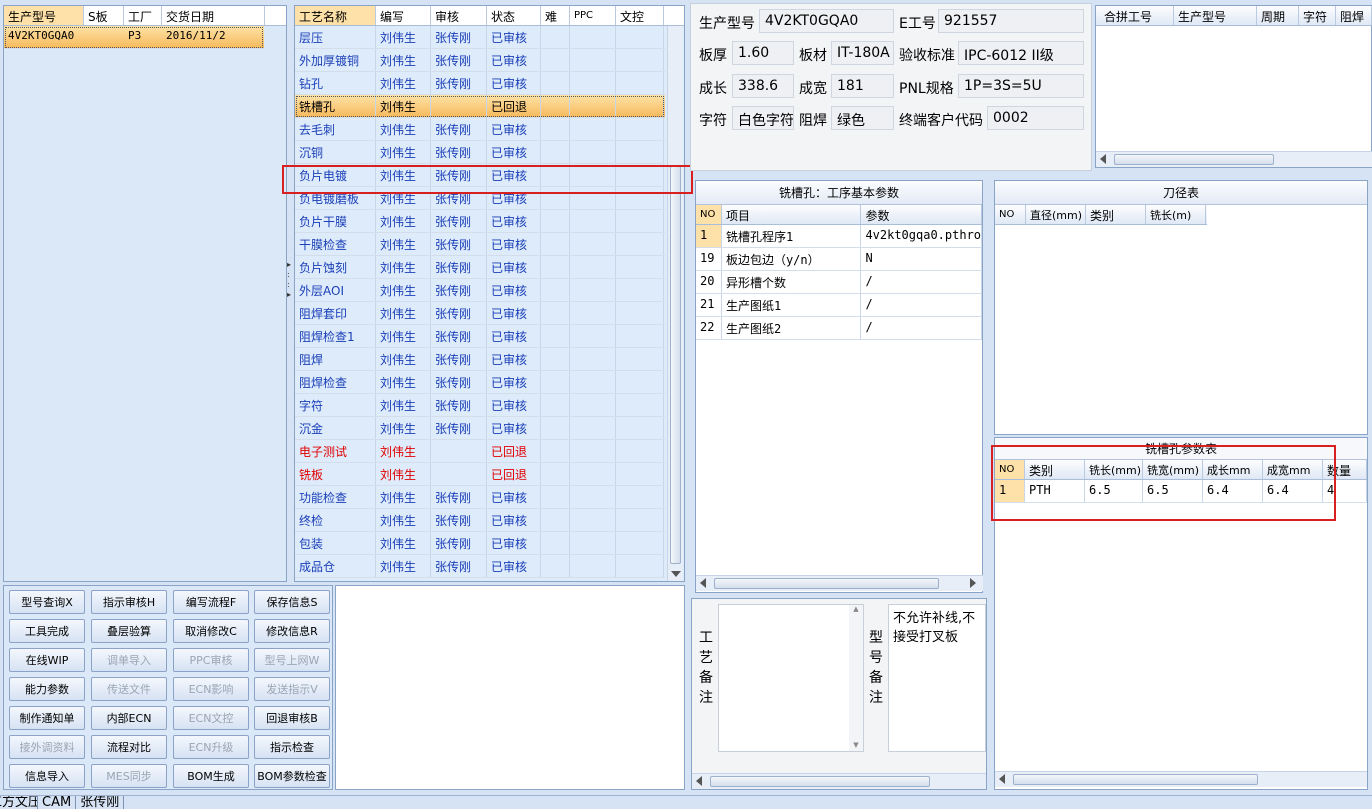  I want to click on col-merge-char: 字符, so click(1317, 15).